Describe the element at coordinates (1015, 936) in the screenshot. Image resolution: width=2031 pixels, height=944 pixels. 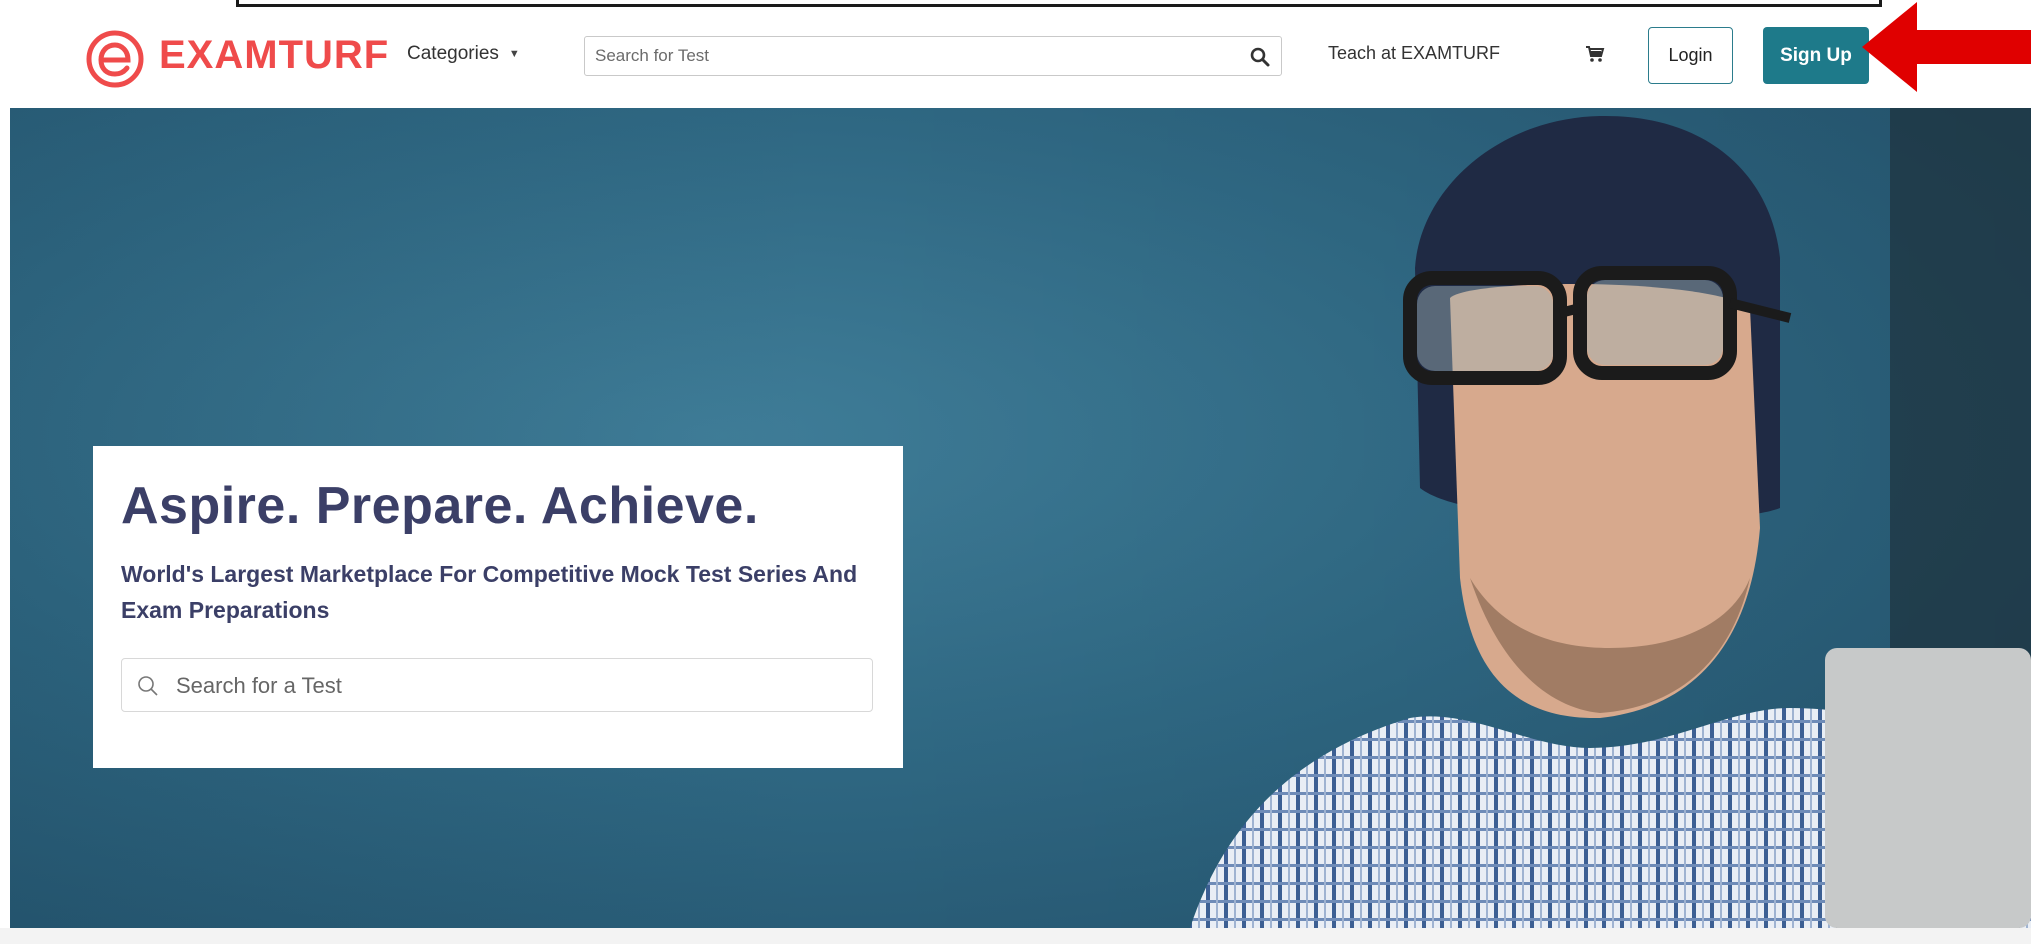
I see `page-bottom-edge` at that location.